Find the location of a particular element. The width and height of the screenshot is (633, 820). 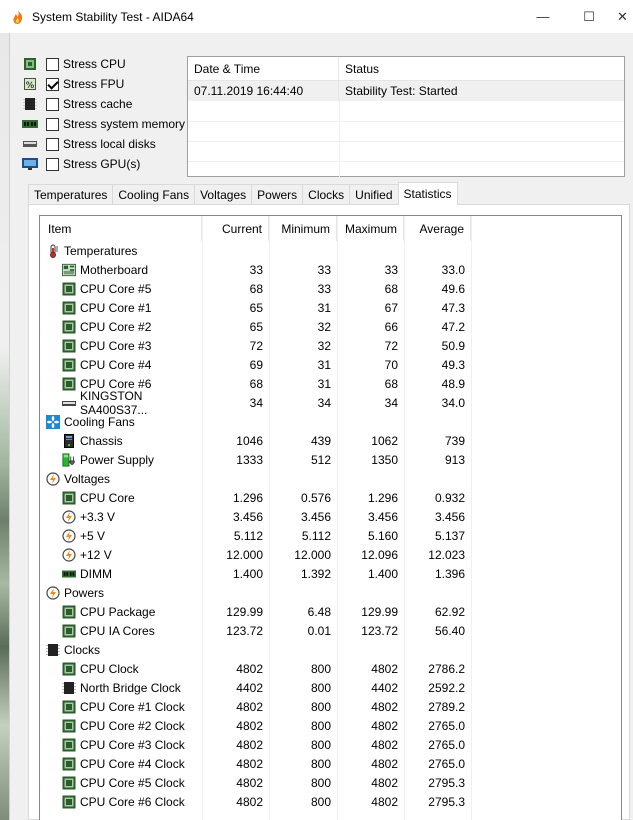

table-row: DIMM 1.400 1.392 1.400 1.396 is located at coordinates (330, 573).